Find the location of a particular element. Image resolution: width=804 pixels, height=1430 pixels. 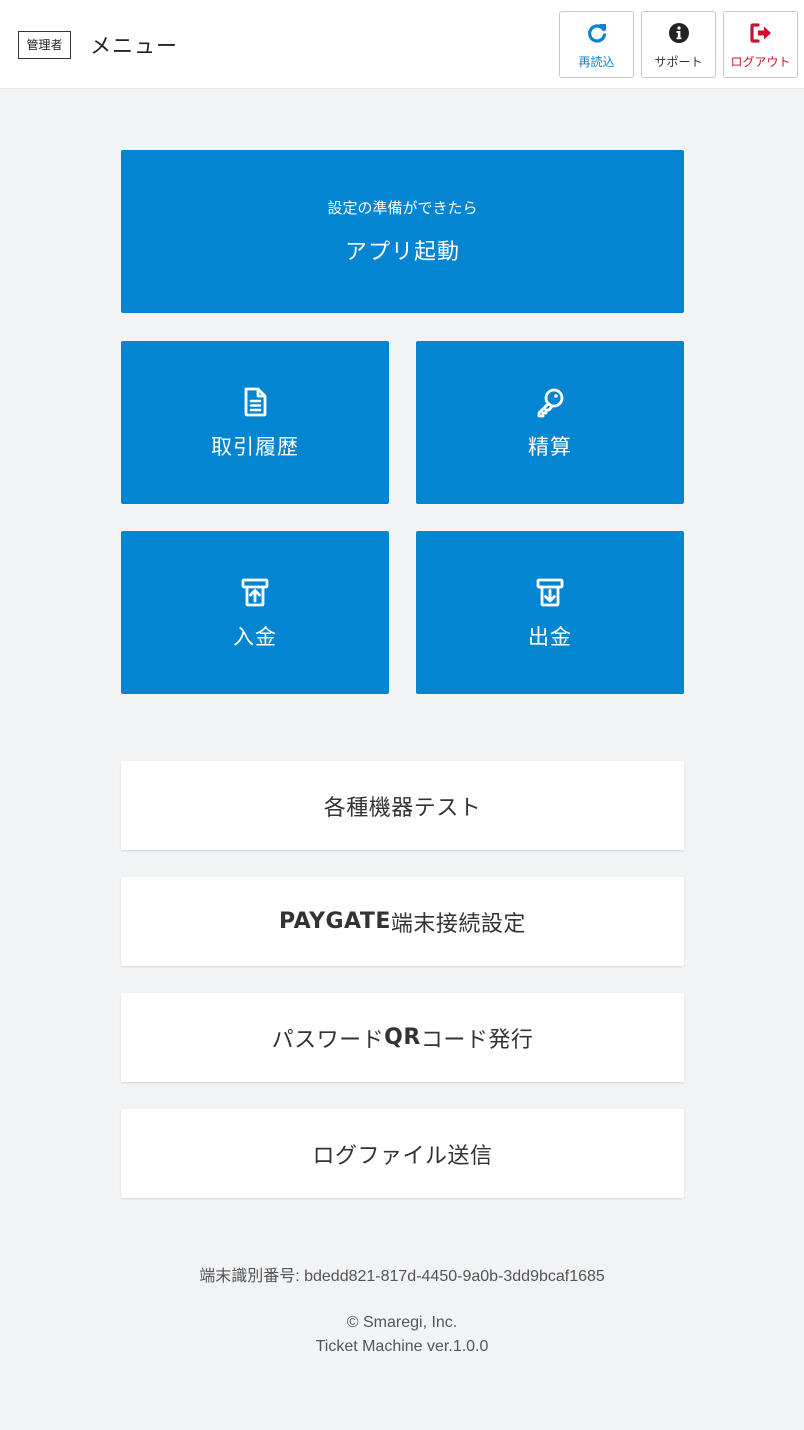

footer-info: © Smaregi, Inc. Ticket Machine ver.1.0.0 is located at coordinates (402, 1335).